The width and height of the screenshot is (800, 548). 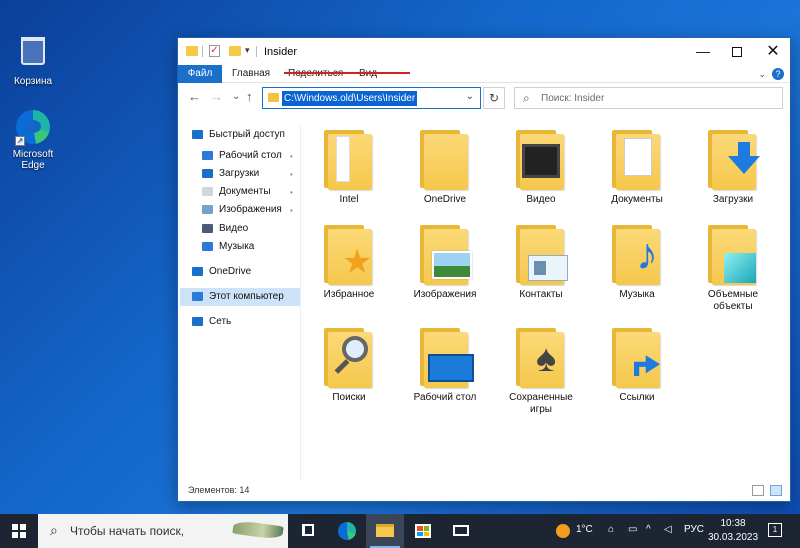 What do you see at coordinates (349, 199) in the screenshot?
I see `folder-label: Intel` at bounding box center [349, 199].